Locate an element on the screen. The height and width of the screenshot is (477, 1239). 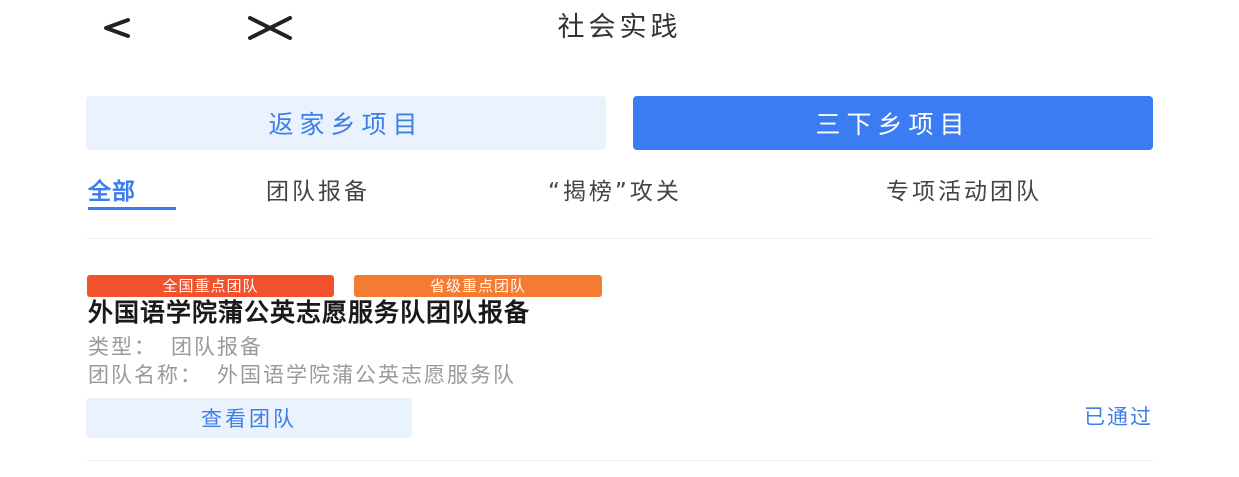
header-bar: 社会实践 is located at coordinates (619, 30).